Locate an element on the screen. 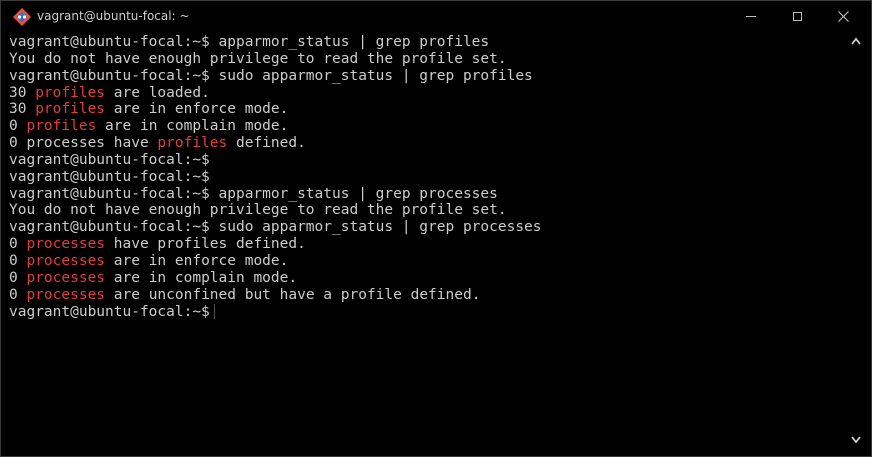 Image resolution: width=872 pixels, height=457 pixels. text-cursor is located at coordinates (214, 311).